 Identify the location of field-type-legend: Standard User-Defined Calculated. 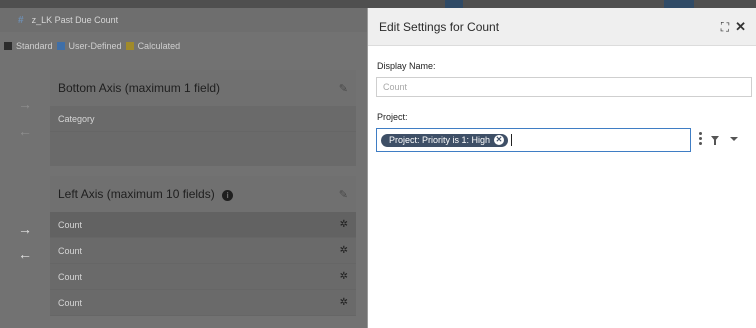
(90, 46).